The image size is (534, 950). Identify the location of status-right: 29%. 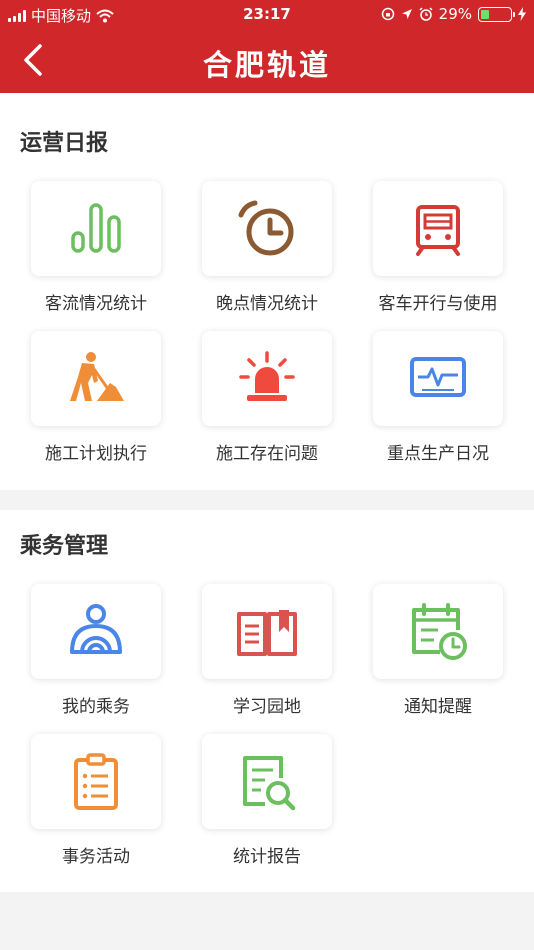
(453, 14).